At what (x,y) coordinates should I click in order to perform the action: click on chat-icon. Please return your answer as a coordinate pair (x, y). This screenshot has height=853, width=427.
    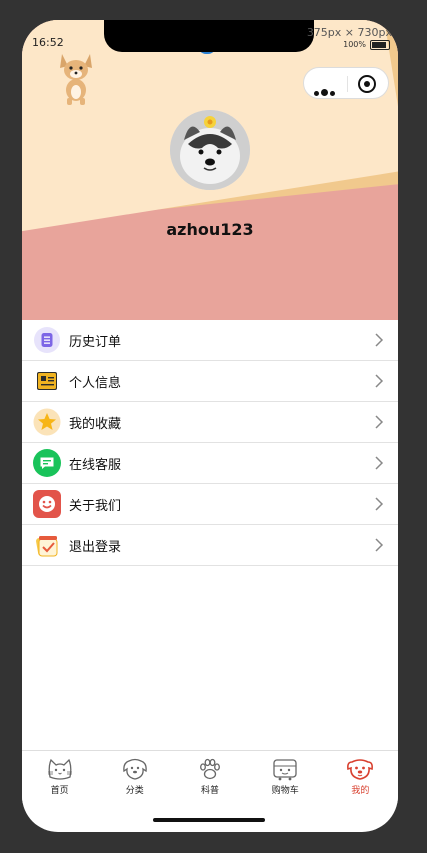
    Looking at the image, I should click on (47, 463).